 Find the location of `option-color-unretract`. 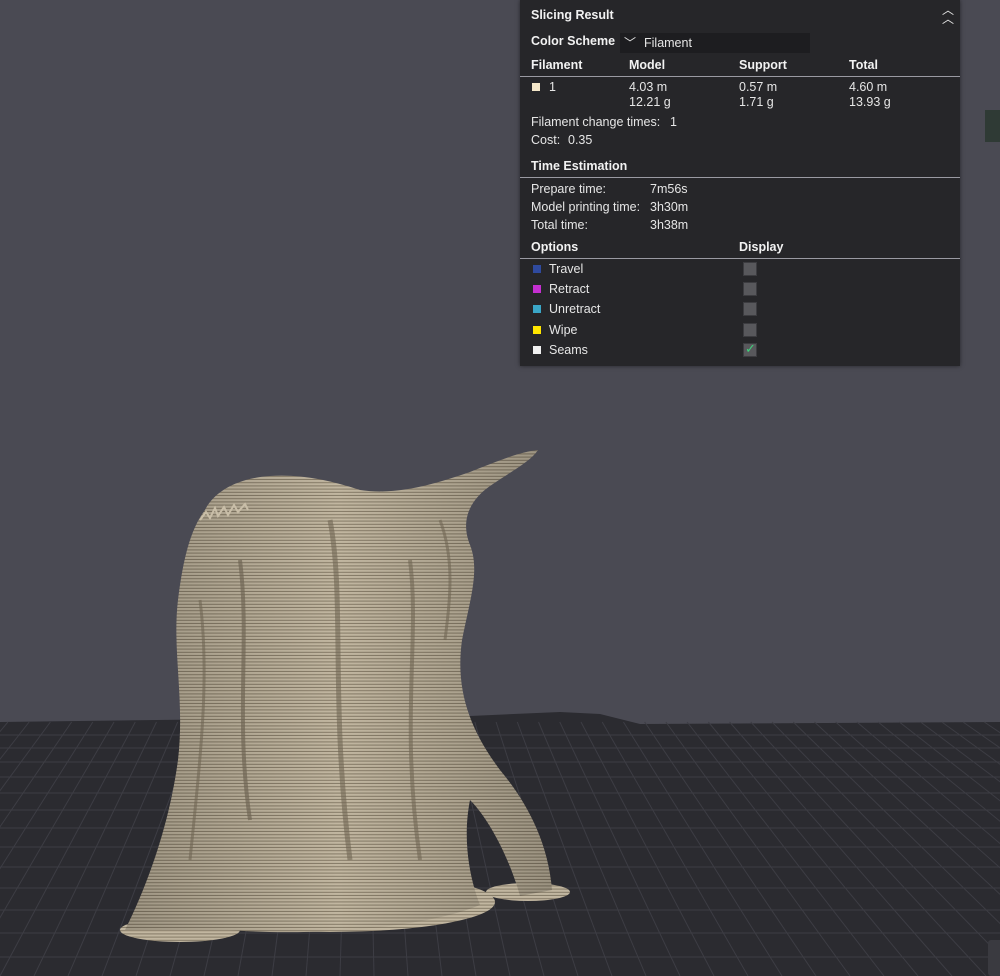

option-color-unretract is located at coordinates (537, 309).